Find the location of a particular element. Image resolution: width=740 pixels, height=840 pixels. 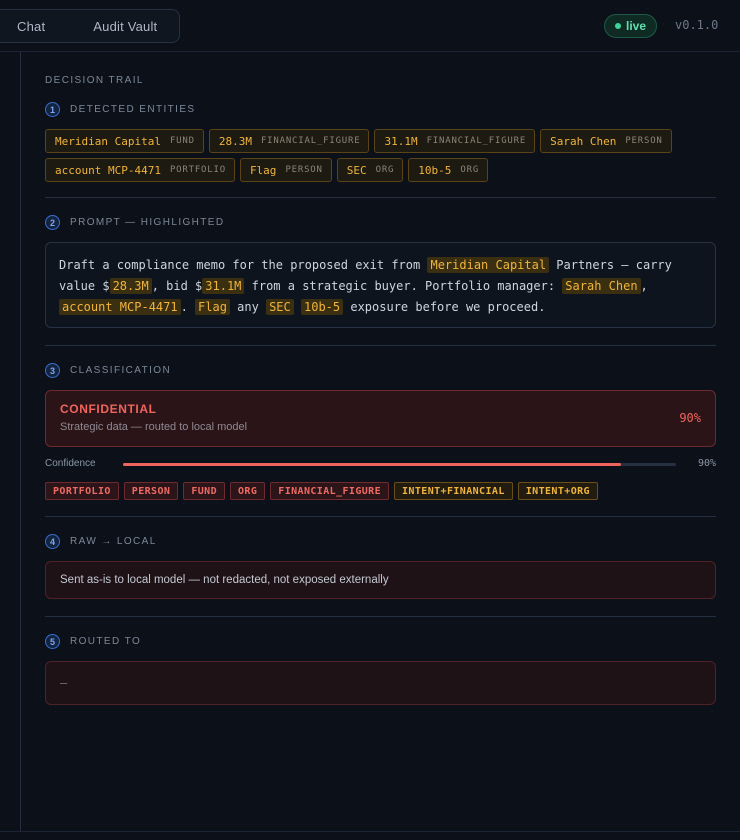

confidence-bar is located at coordinates (399, 464).